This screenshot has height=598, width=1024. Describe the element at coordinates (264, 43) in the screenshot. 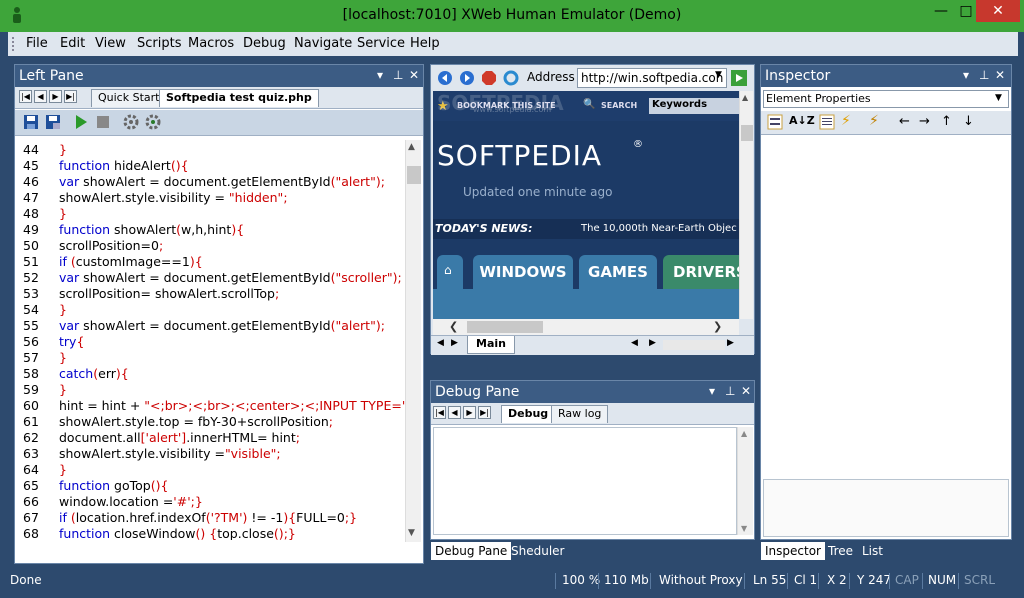

I see `menu-debug: Debug` at that location.